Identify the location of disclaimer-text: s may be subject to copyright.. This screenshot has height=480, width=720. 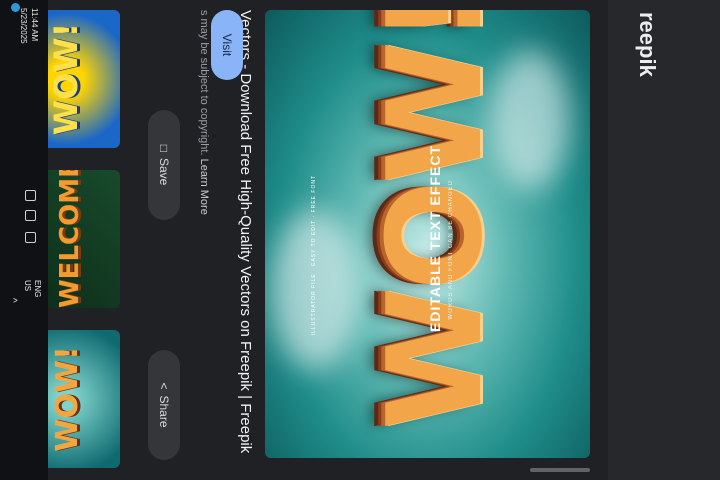
(204, 83).